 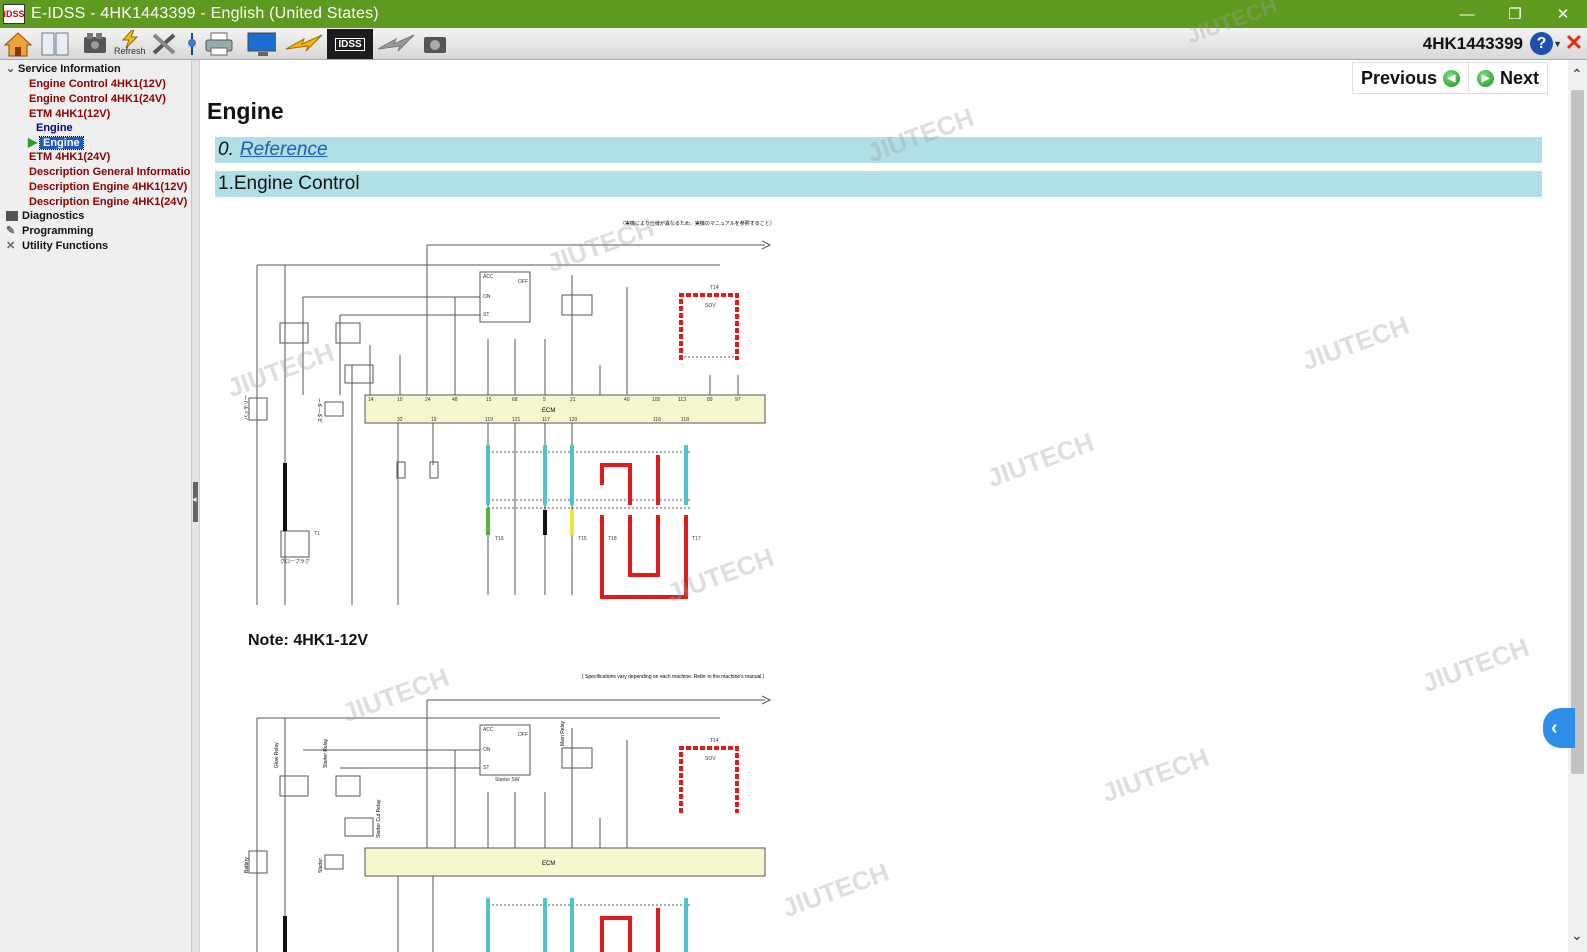 I want to click on svg-text: T15, so click(x=582, y=539).